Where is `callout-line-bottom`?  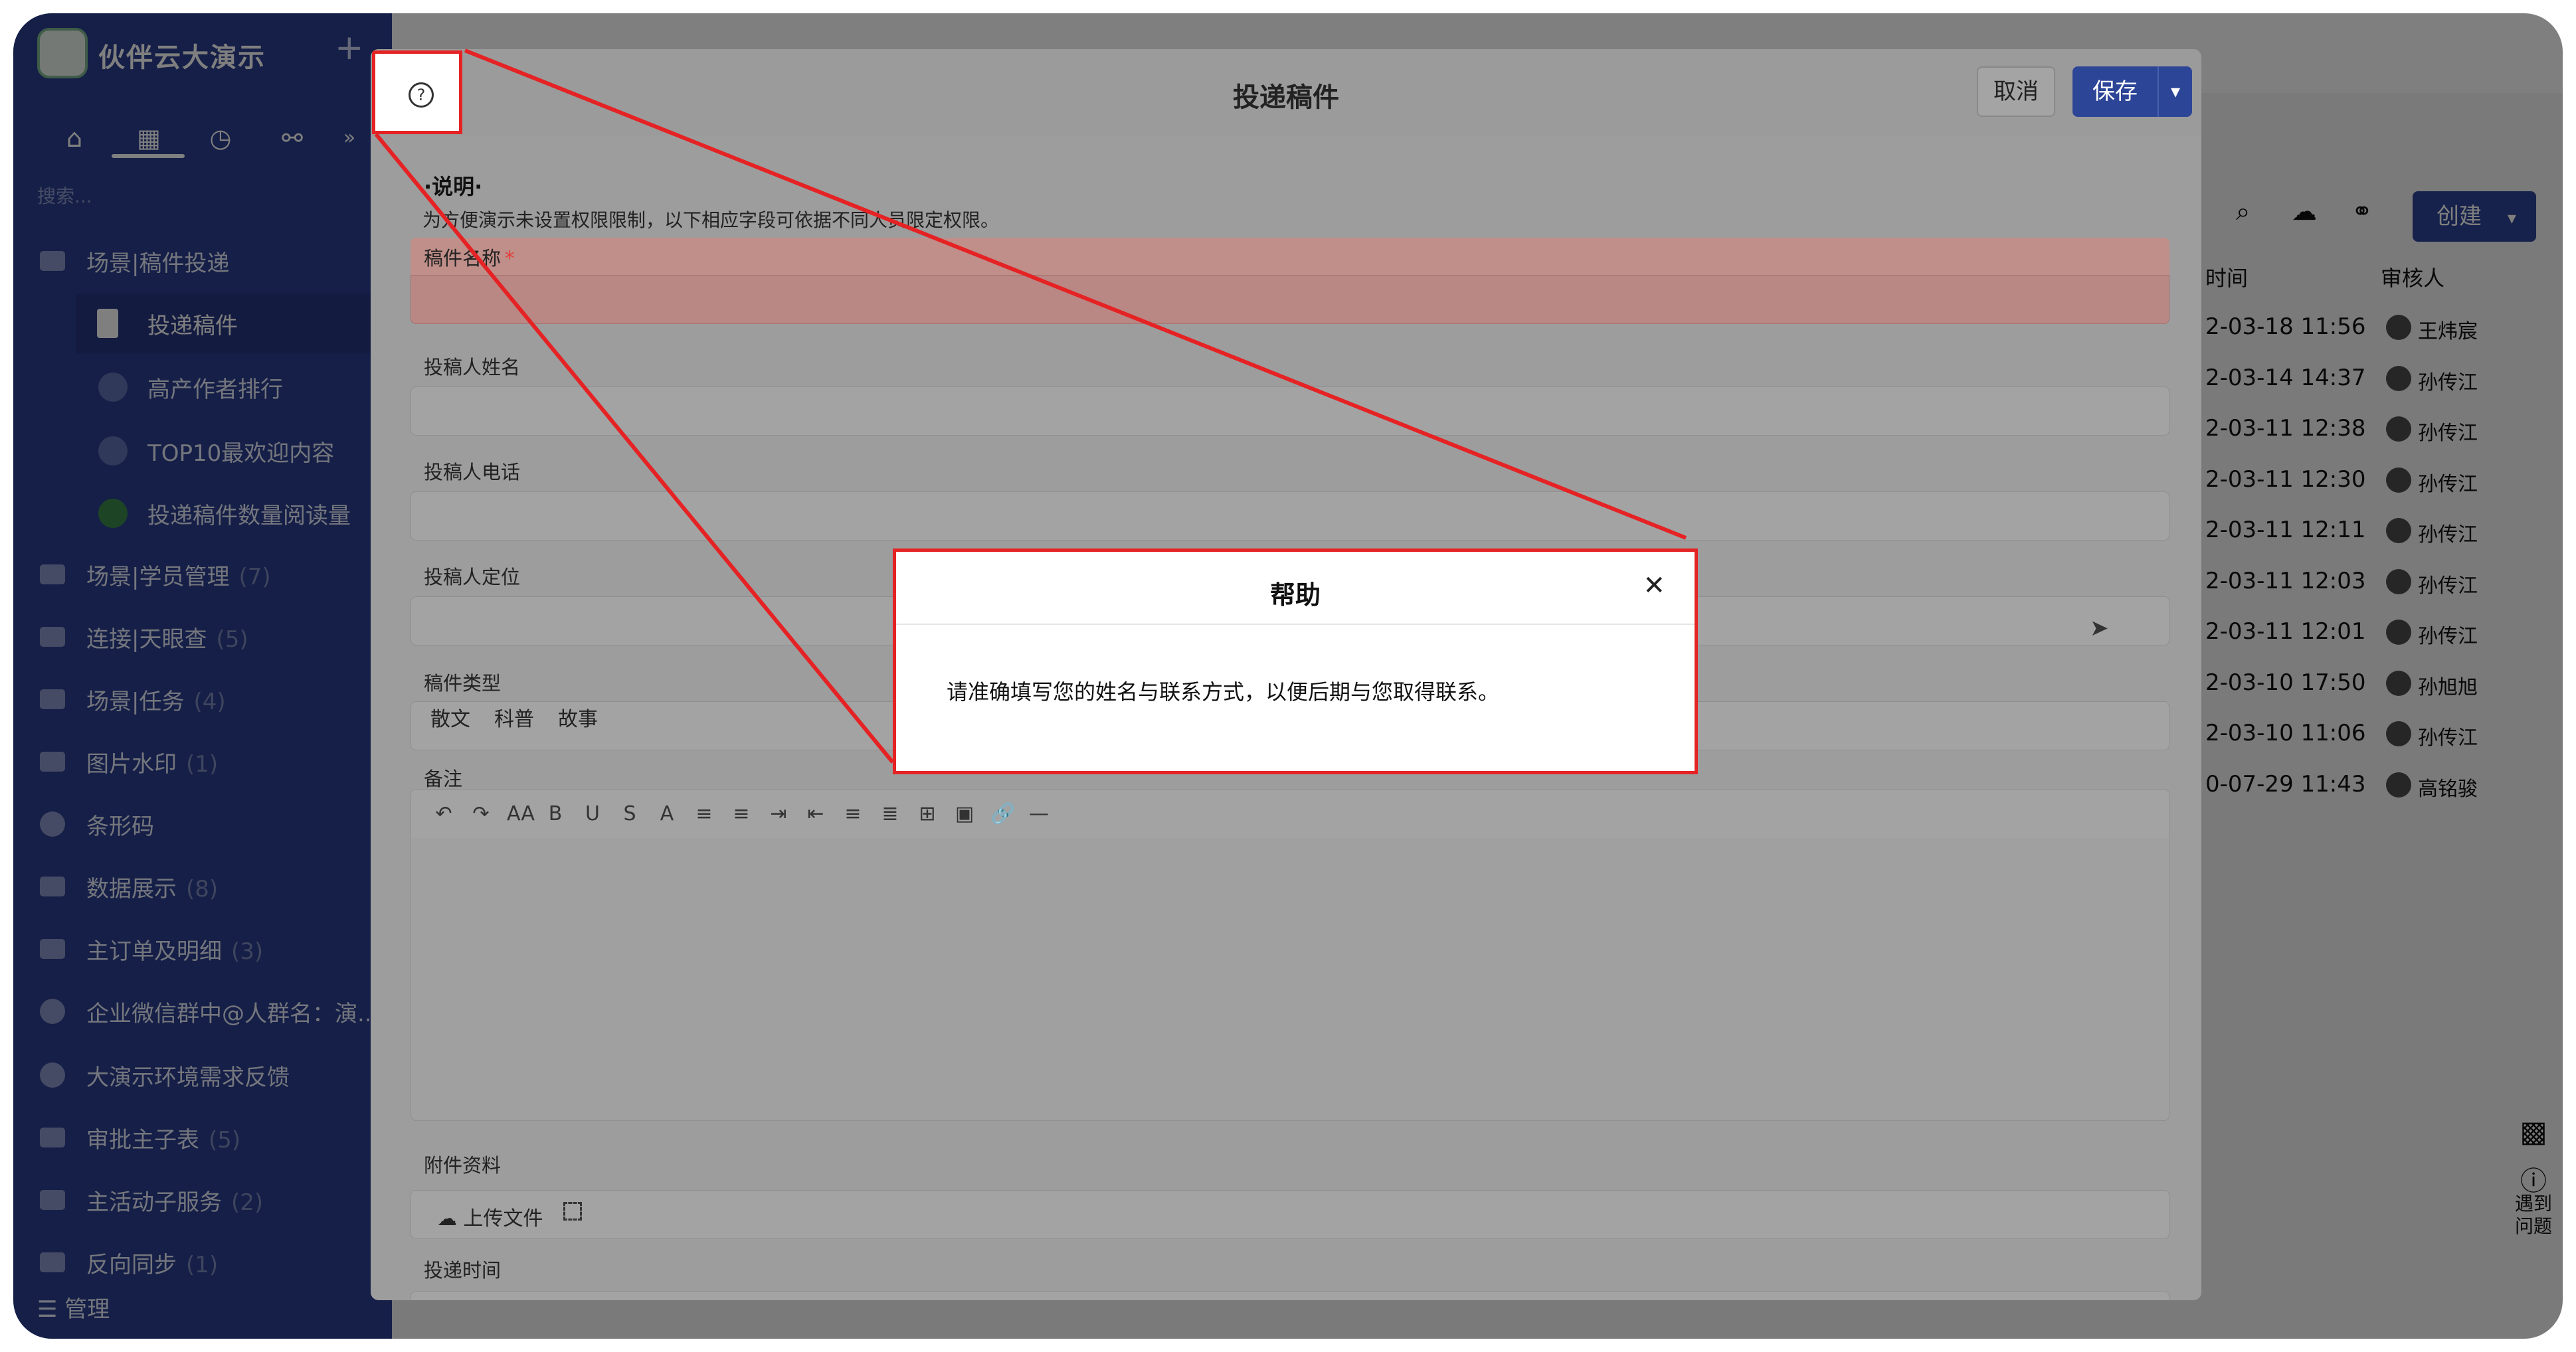
callout-line-bottom is located at coordinates (634, 448).